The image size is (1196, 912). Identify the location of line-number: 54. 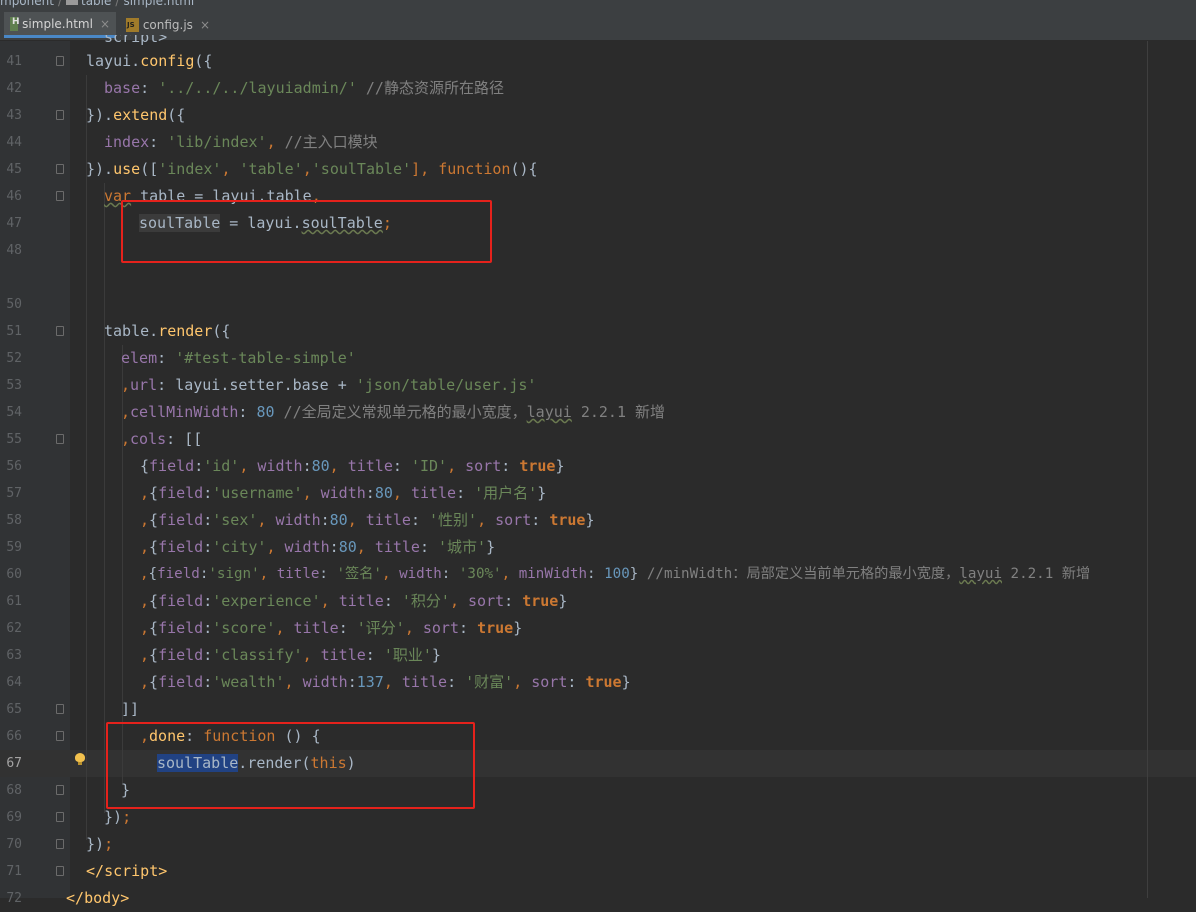
(14, 412).